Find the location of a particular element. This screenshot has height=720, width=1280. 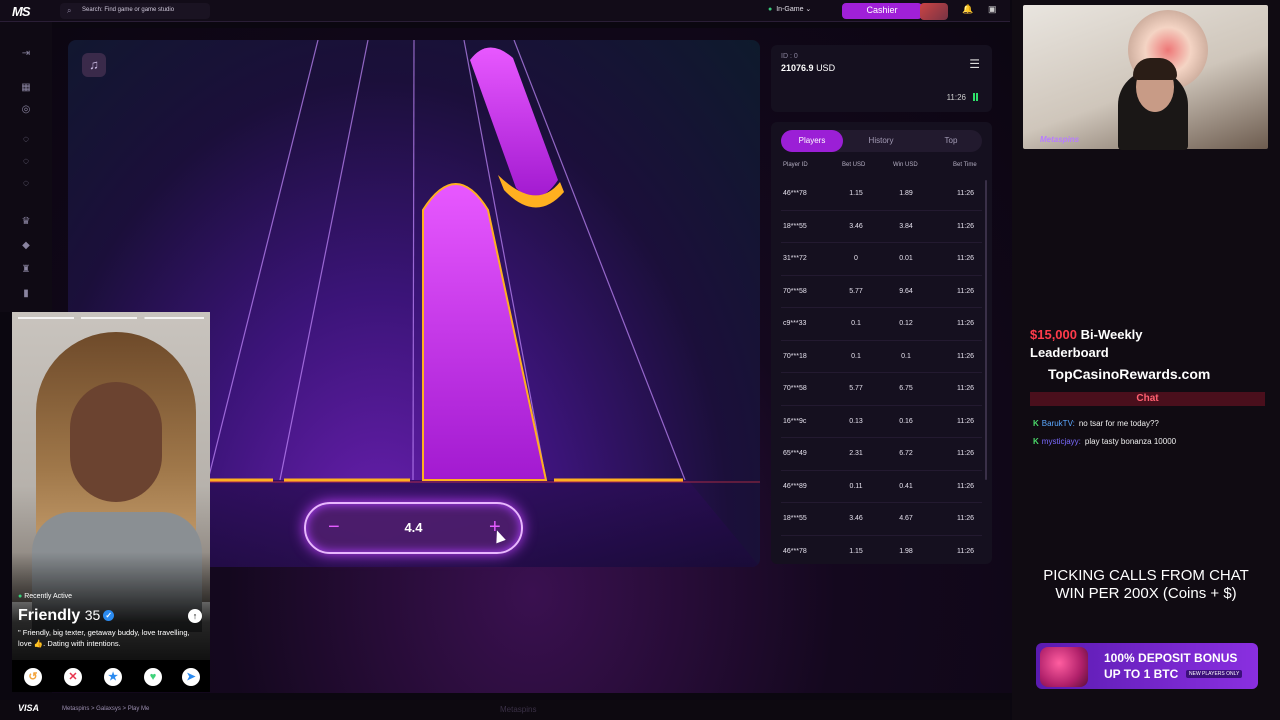

cell-bet: 0.13 is located at coordinates (856, 421).